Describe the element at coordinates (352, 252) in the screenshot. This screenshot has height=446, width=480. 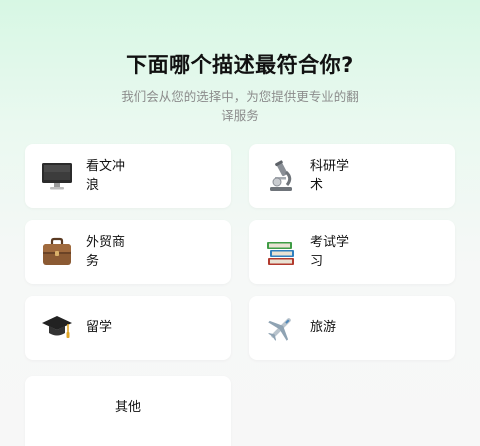
I see `option-card-exam: 考试学习` at that location.